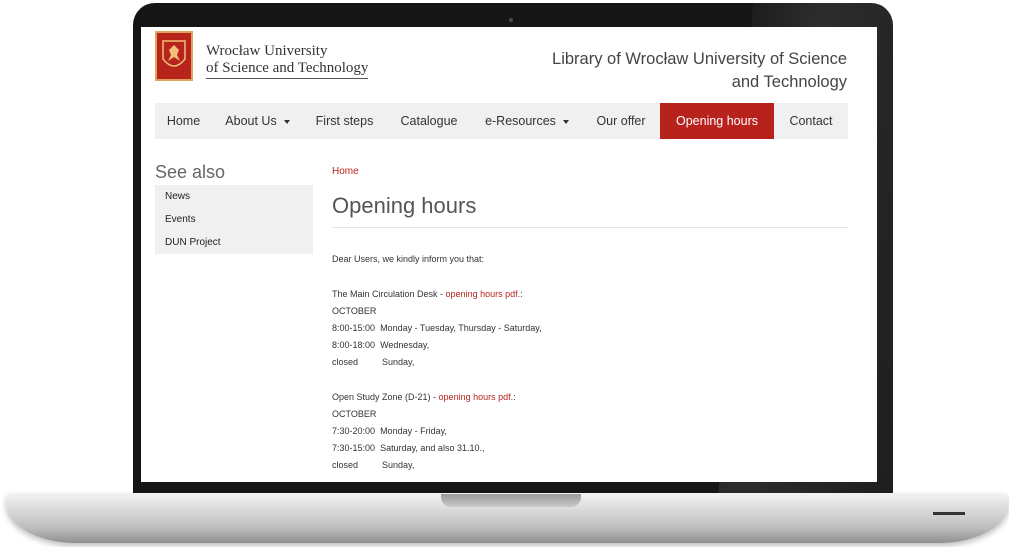 Image resolution: width=1009 pixels, height=547 pixels. Describe the element at coordinates (354, 448) in the screenshot. I see `hours-time: 7:30-15:00` at that location.